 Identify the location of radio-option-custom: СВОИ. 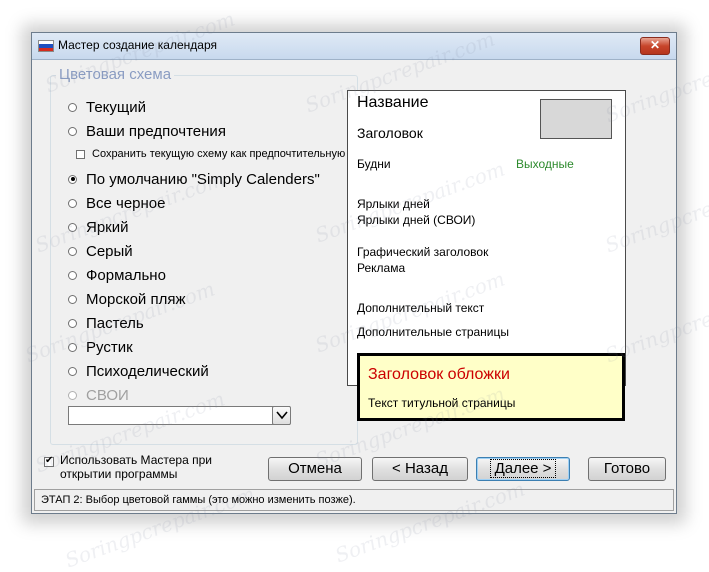
(98, 395).